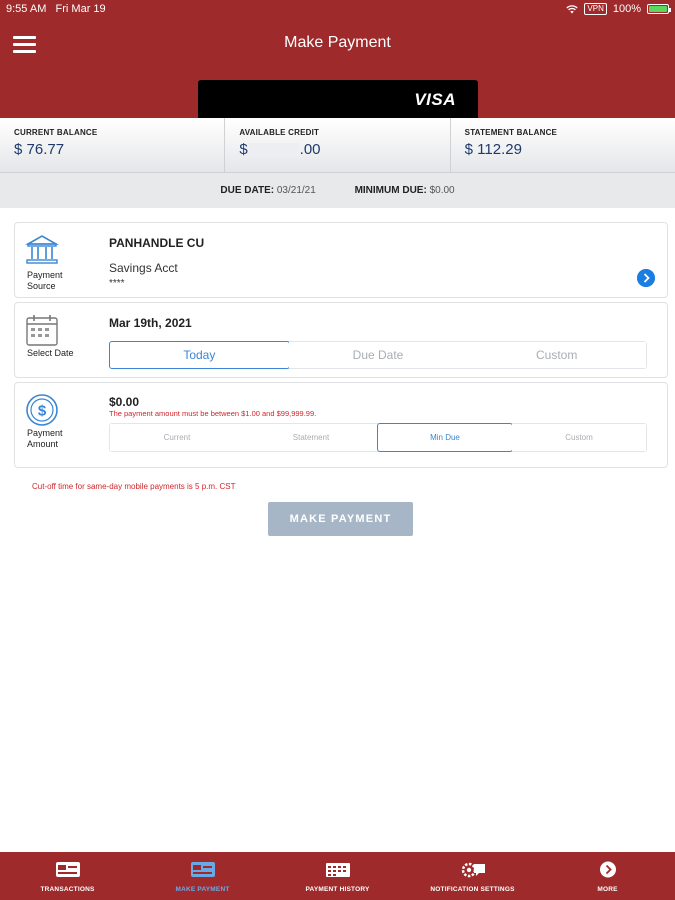  I want to click on amount-option-selector: Current Statement Min Due Custom, so click(378, 437).